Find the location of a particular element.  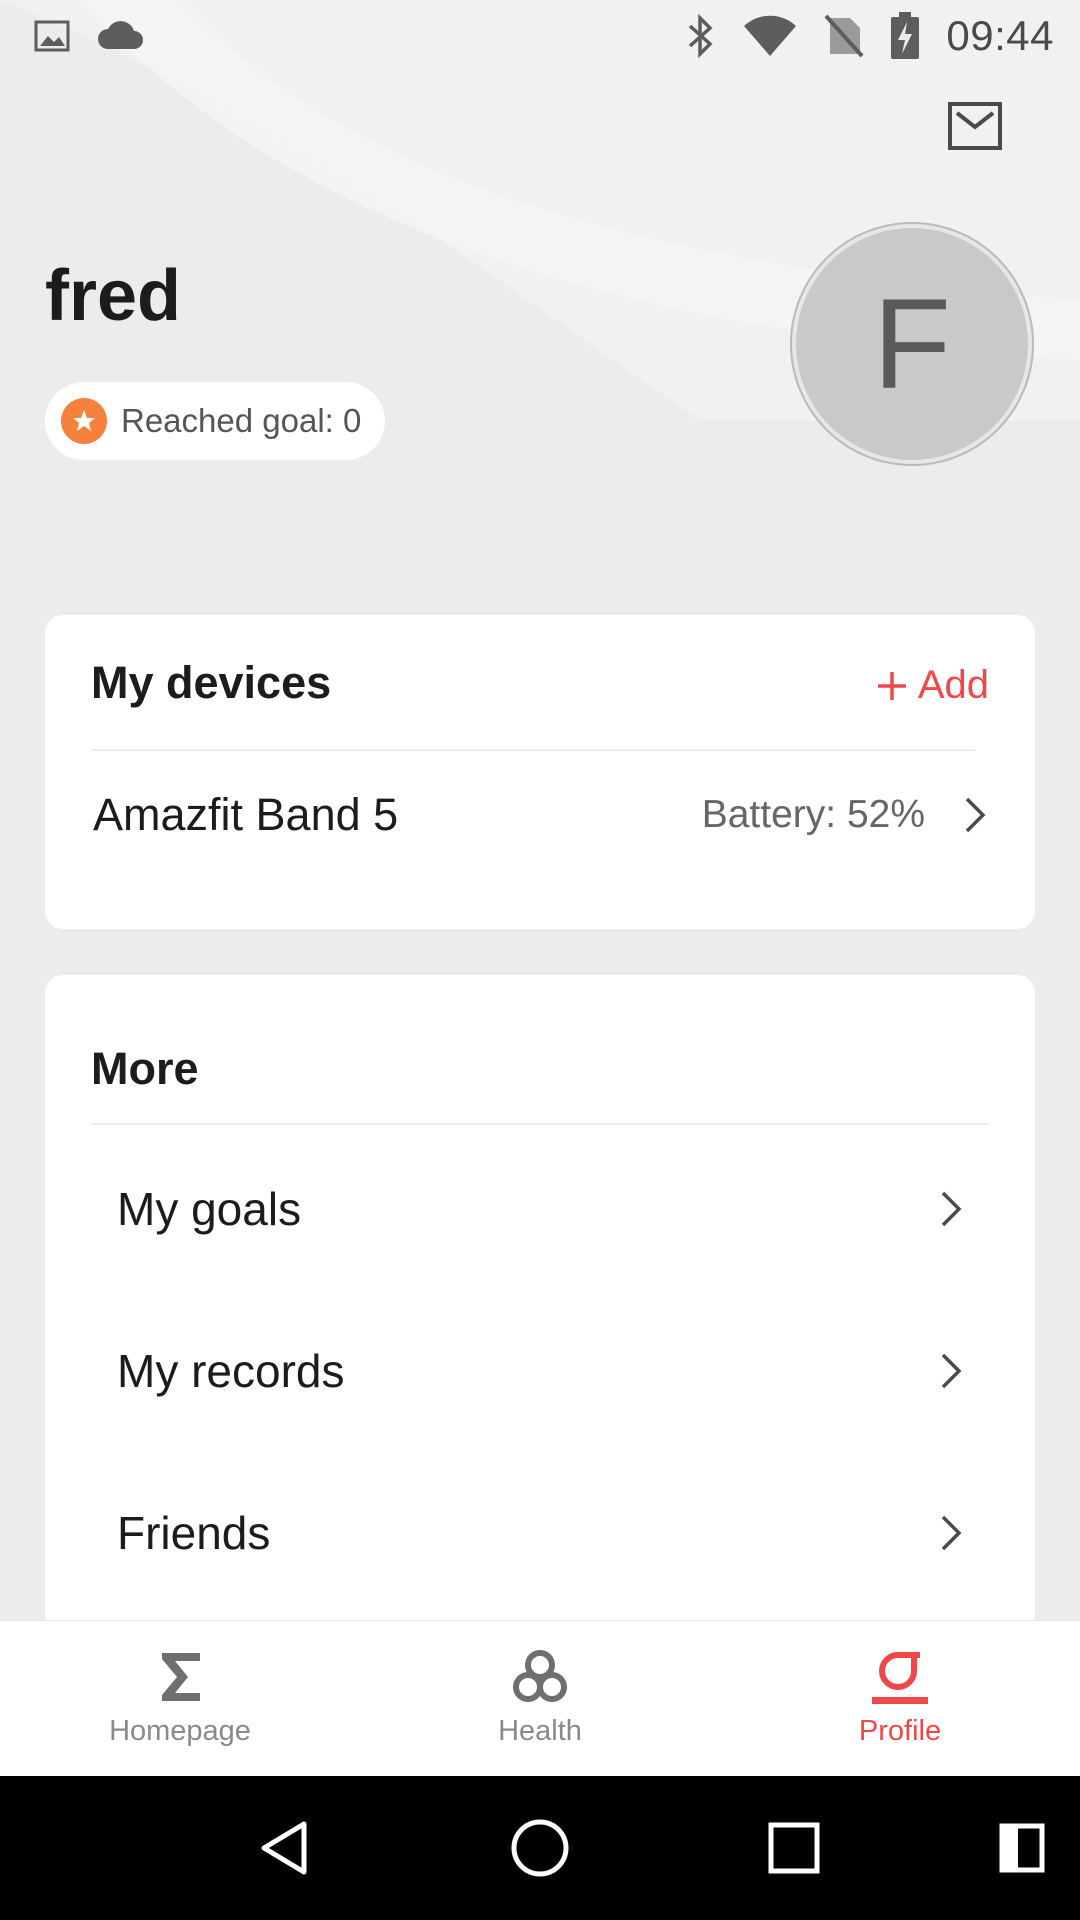

menu-item-my-goals: My goals is located at coordinates (541, 1209).